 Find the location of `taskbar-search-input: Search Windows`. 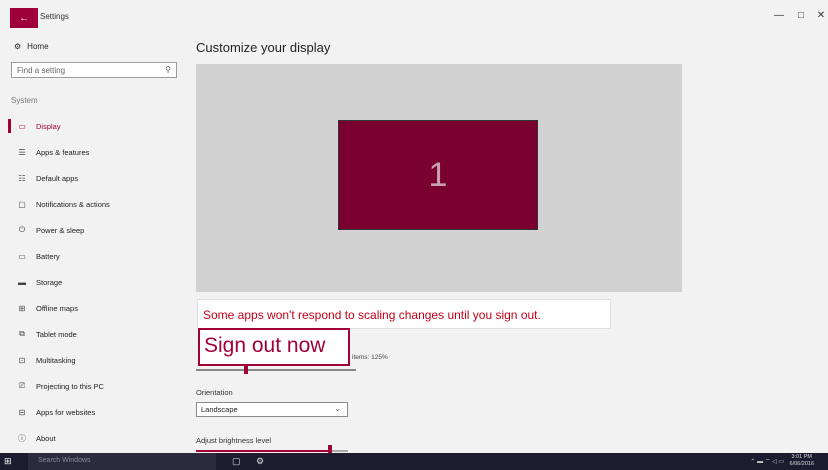

taskbar-search-input: Search Windows is located at coordinates (122, 461).